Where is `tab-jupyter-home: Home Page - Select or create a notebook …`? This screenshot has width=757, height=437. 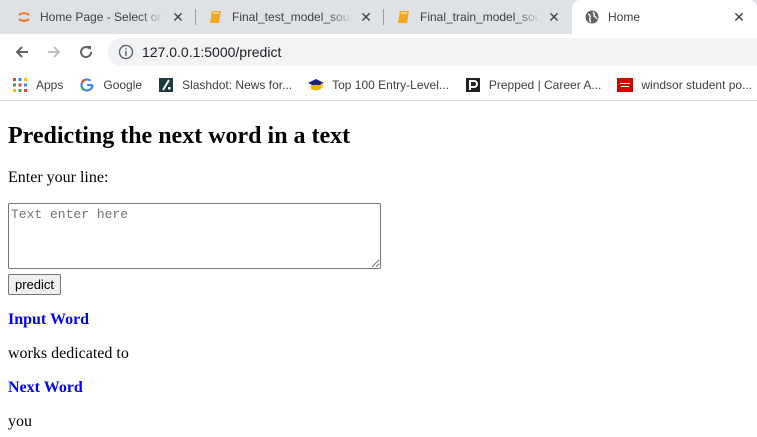 tab-jupyter-home: Home Page - Select or create a notebook … is located at coordinates (100, 17).